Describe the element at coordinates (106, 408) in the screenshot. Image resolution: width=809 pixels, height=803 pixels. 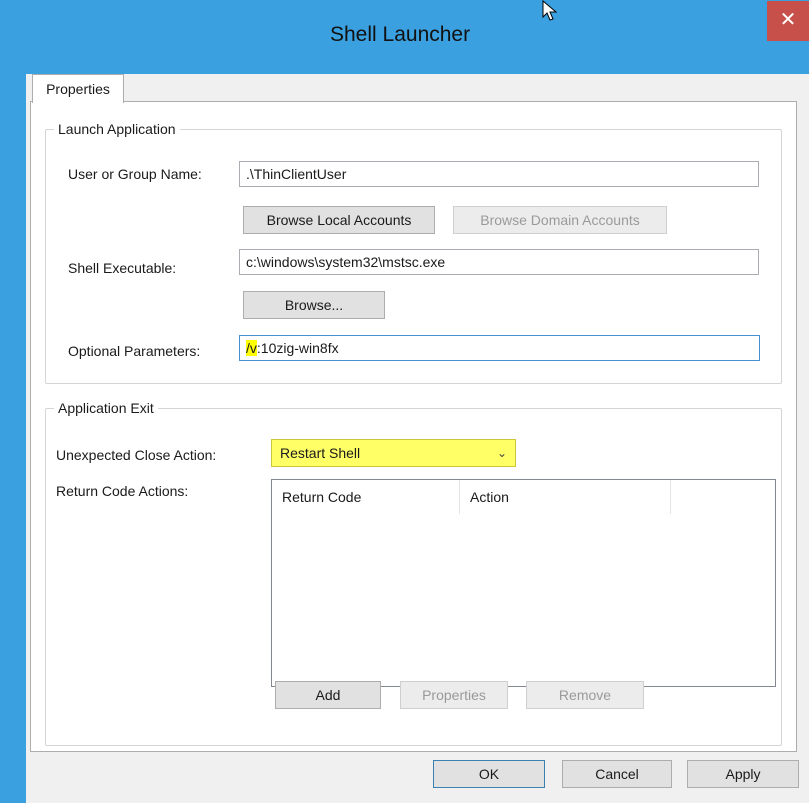
I see `application-exit-title: Application Exit` at that location.